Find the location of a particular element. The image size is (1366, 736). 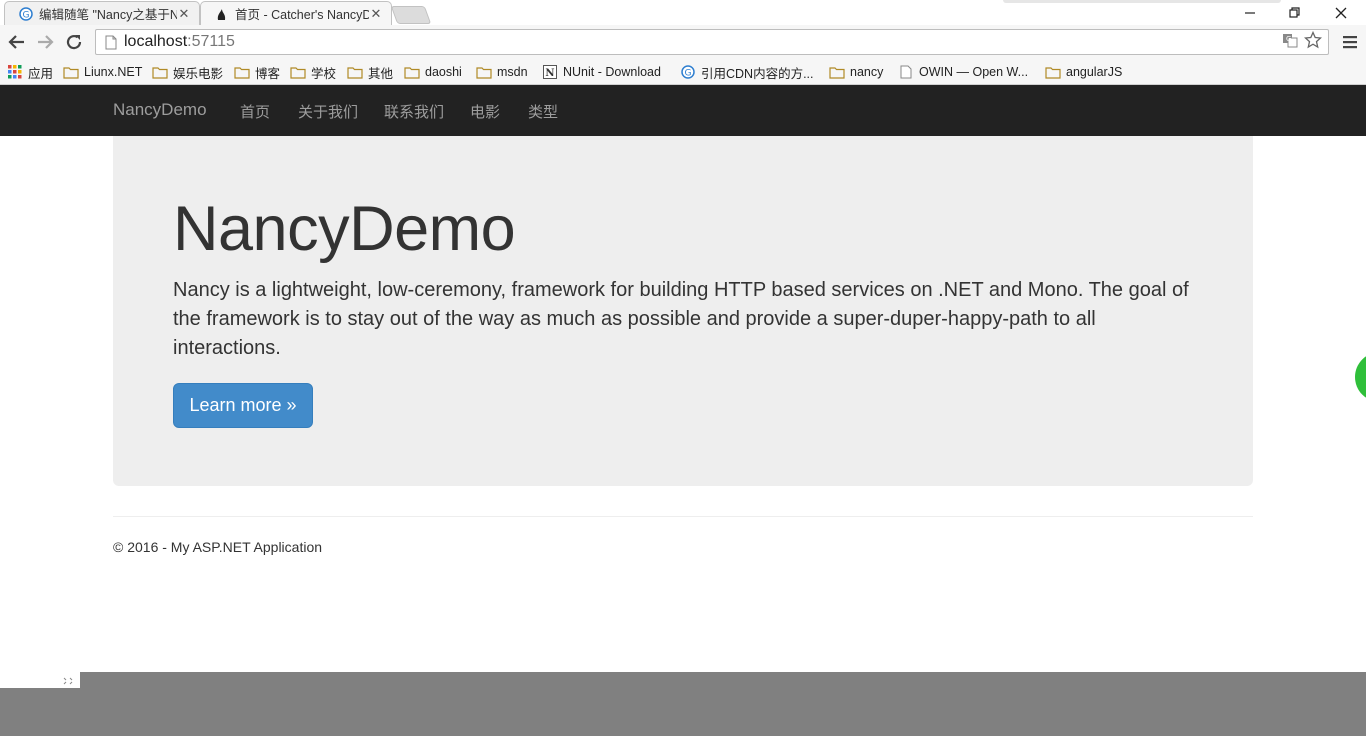

browser-toolbar: localhost:57115 G is located at coordinates (683, 42).